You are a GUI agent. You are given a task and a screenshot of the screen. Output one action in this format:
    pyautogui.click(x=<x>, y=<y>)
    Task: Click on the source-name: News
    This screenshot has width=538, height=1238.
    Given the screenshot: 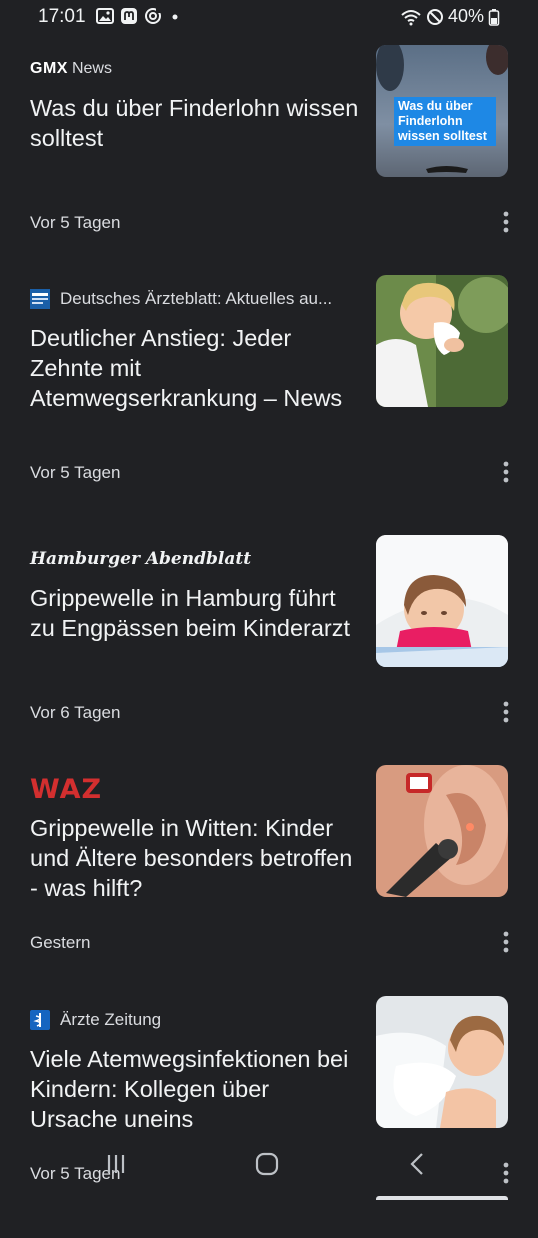 What is the action you would take?
    pyautogui.click(x=91, y=68)
    